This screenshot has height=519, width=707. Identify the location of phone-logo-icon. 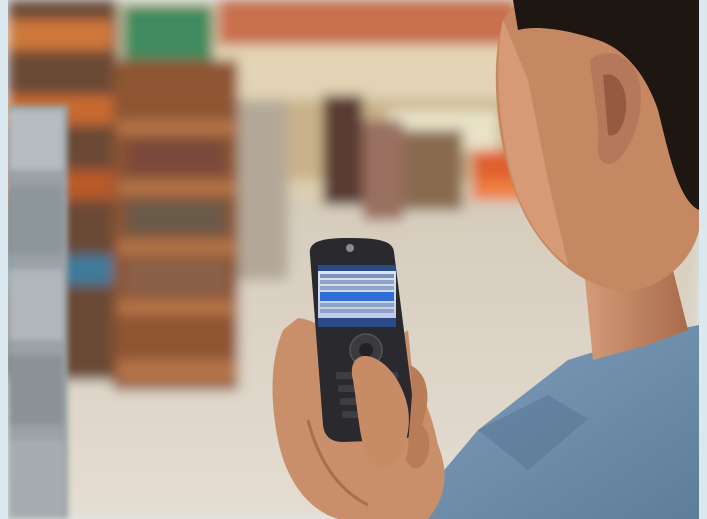
(350, 248).